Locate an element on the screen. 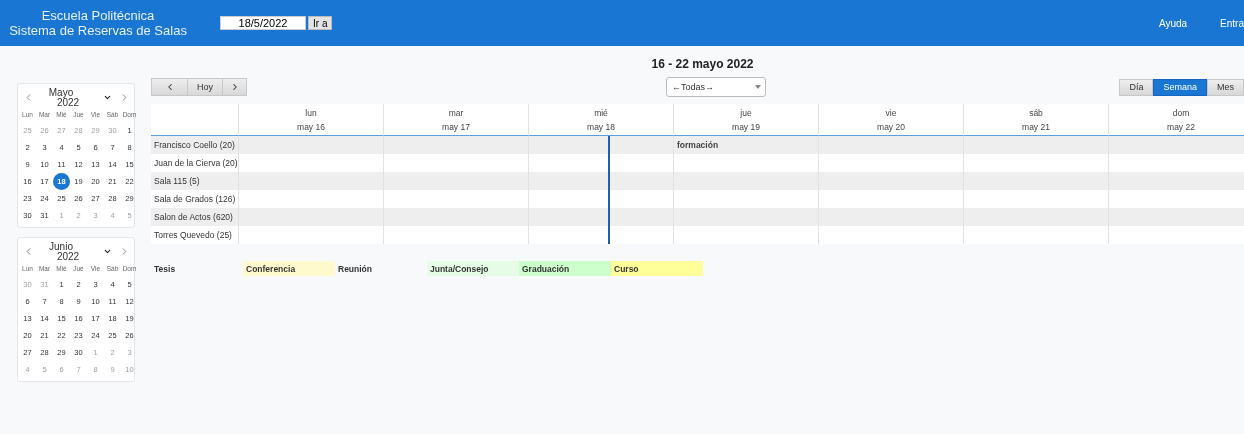  month-label: Mayo is located at coordinates (61, 92).